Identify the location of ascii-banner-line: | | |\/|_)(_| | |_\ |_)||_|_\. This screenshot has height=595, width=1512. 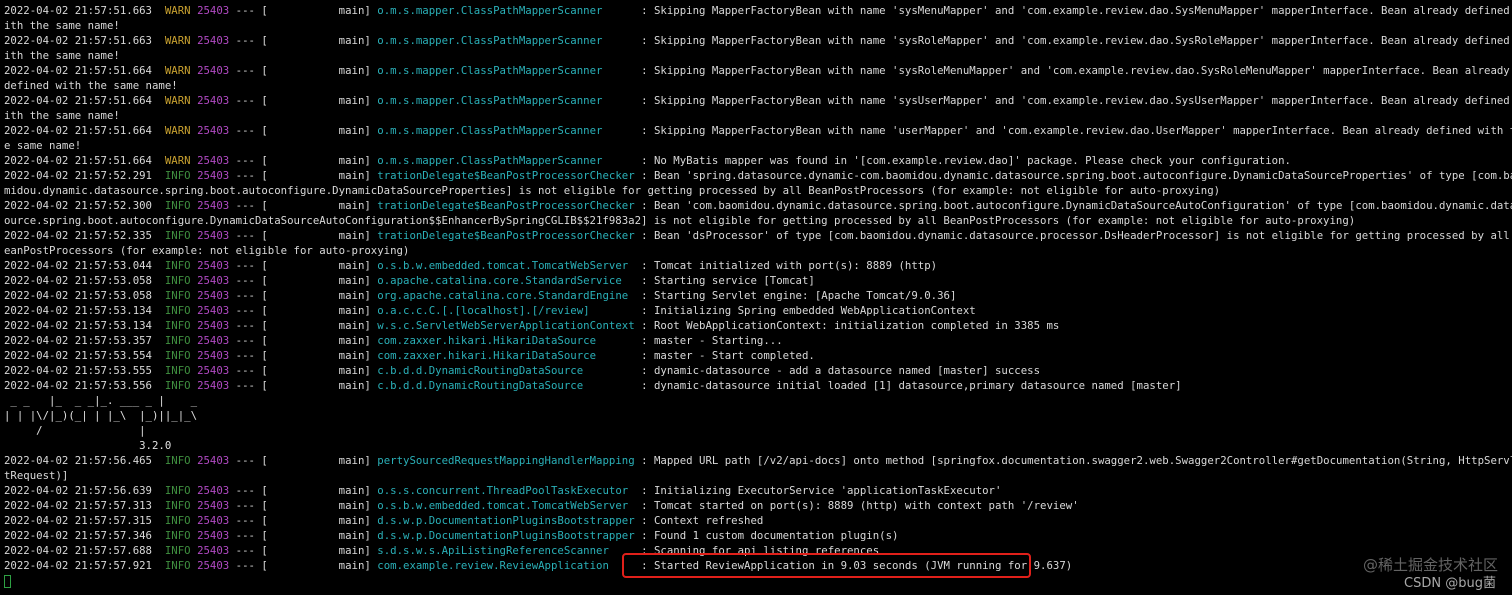
(101, 415).